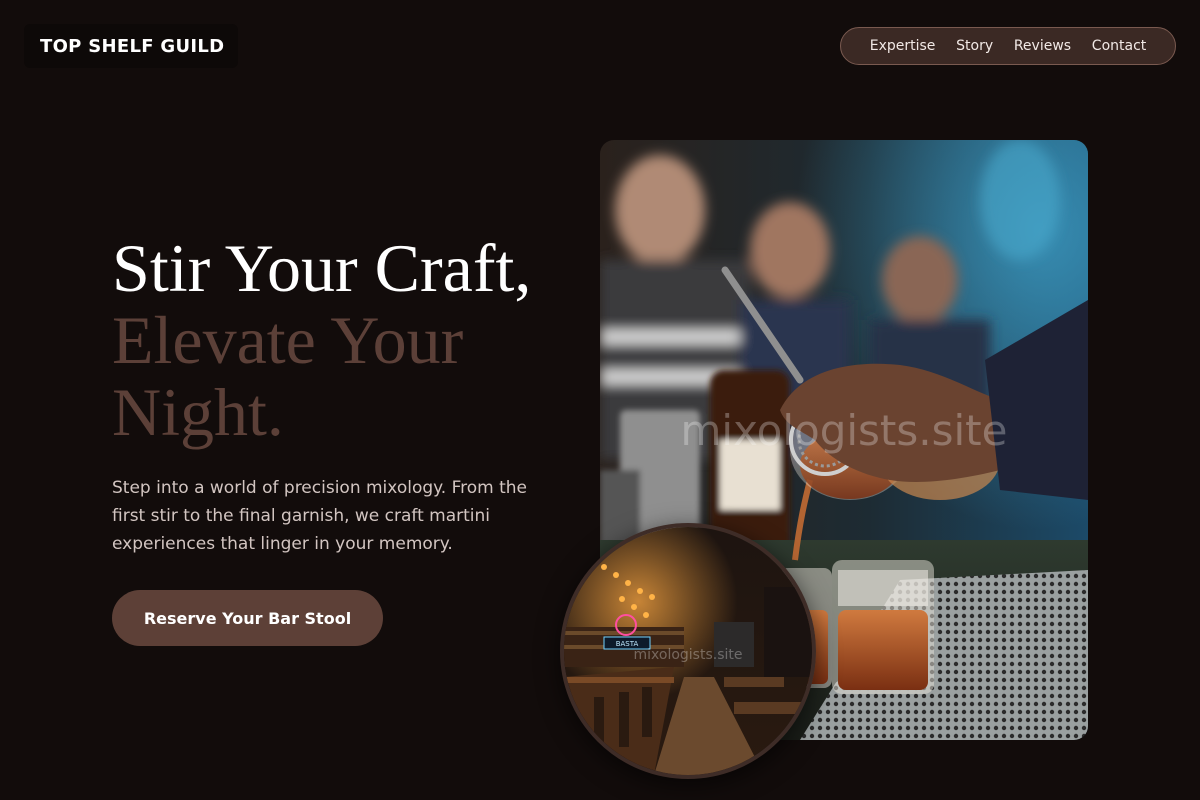  Describe the element at coordinates (688, 655) in the screenshot. I see `inset-photo-watermark: mixologists.site` at that location.